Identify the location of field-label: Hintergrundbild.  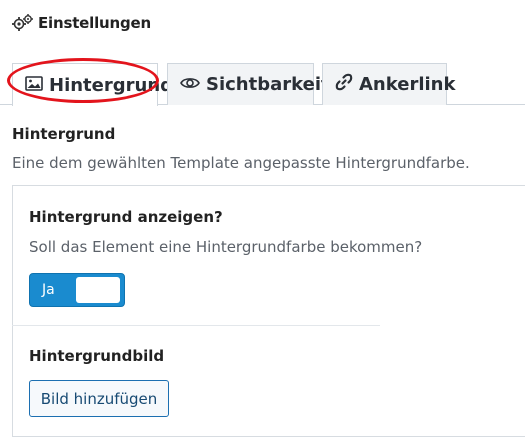
(97, 356).